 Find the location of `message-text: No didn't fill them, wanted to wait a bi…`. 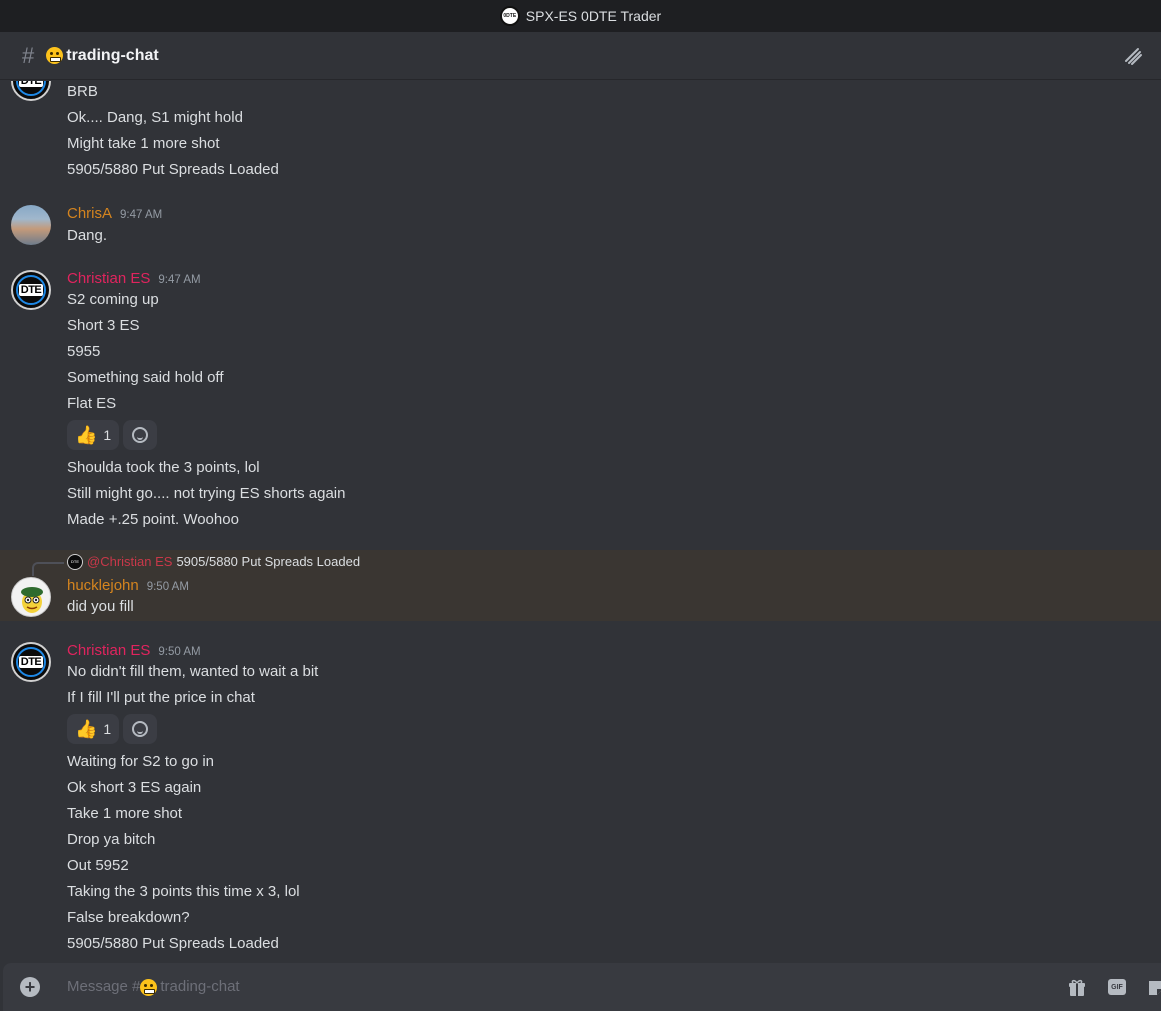

message-text: No didn't fill them, wanted to wait a bi… is located at coordinates (193, 671).